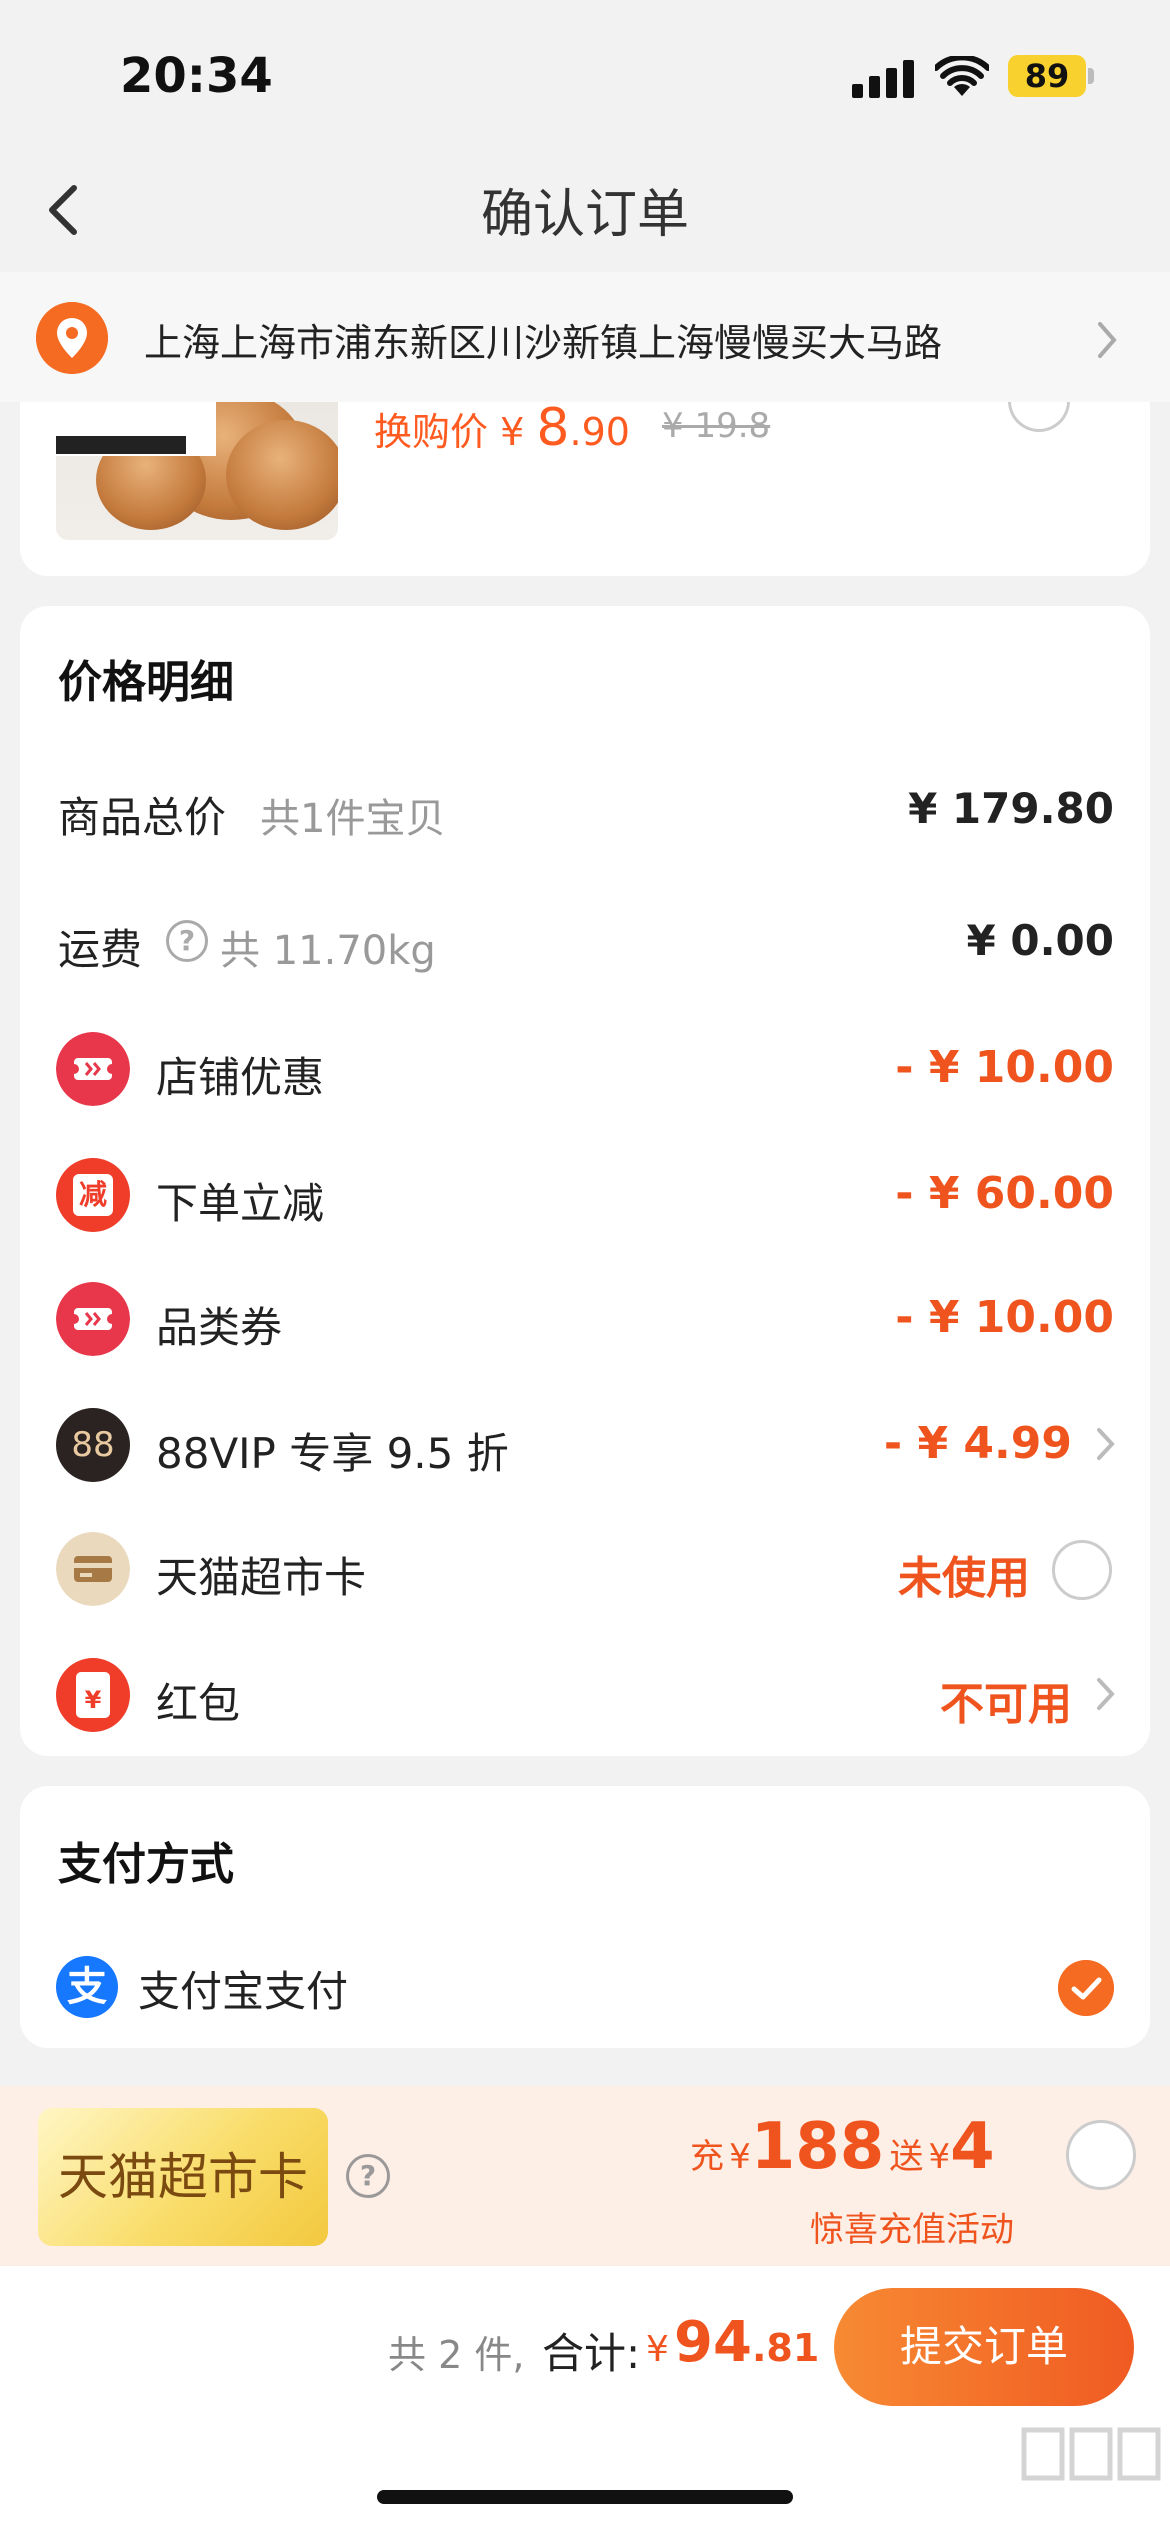 The image size is (1170, 2532). I want to click on alipay-icon: 支, so click(87, 1987).